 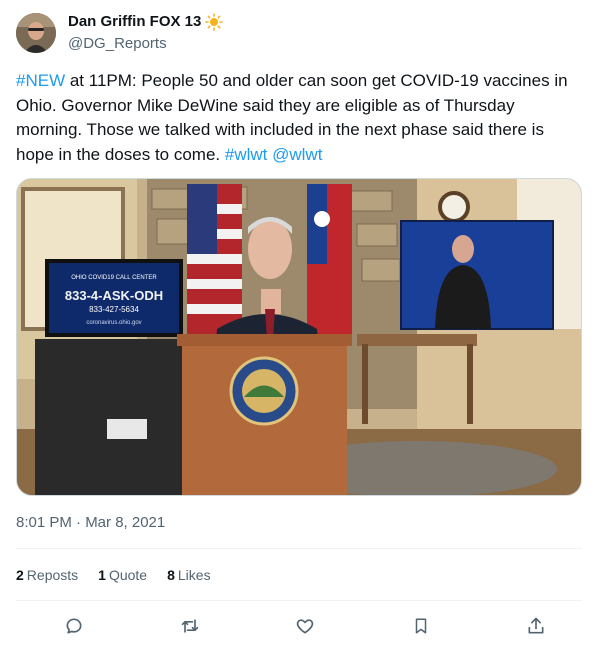 I want to click on quotes-stat: 1 Quote, so click(x=122, y=575).